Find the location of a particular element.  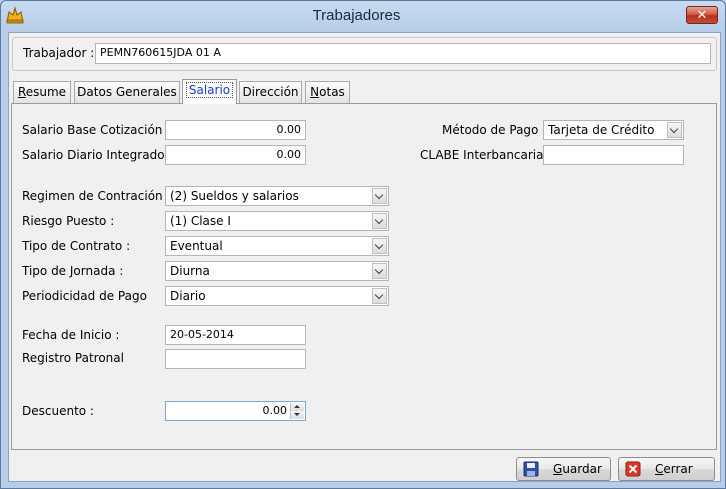

tab-salario: Salario is located at coordinates (209, 91).